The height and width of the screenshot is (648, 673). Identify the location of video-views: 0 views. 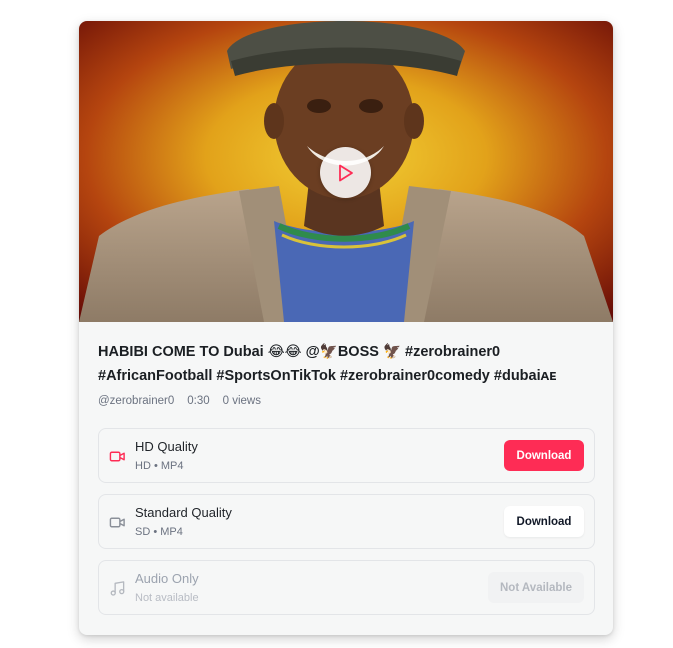
(241, 401).